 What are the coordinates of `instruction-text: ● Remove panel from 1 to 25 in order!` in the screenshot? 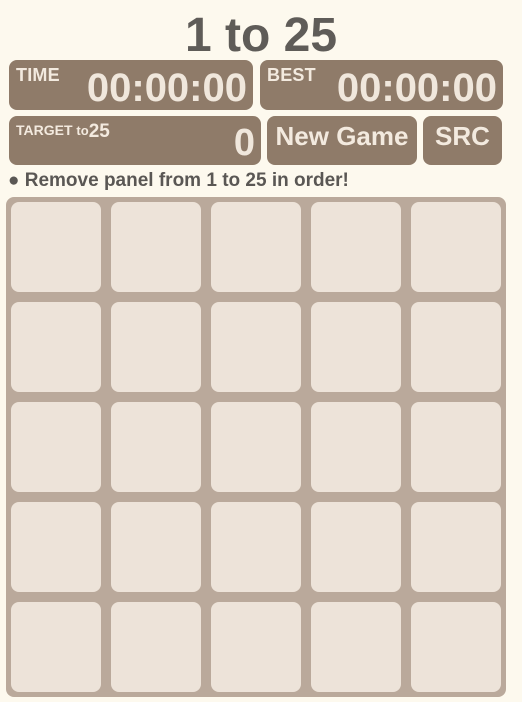 It's located at (178, 180).